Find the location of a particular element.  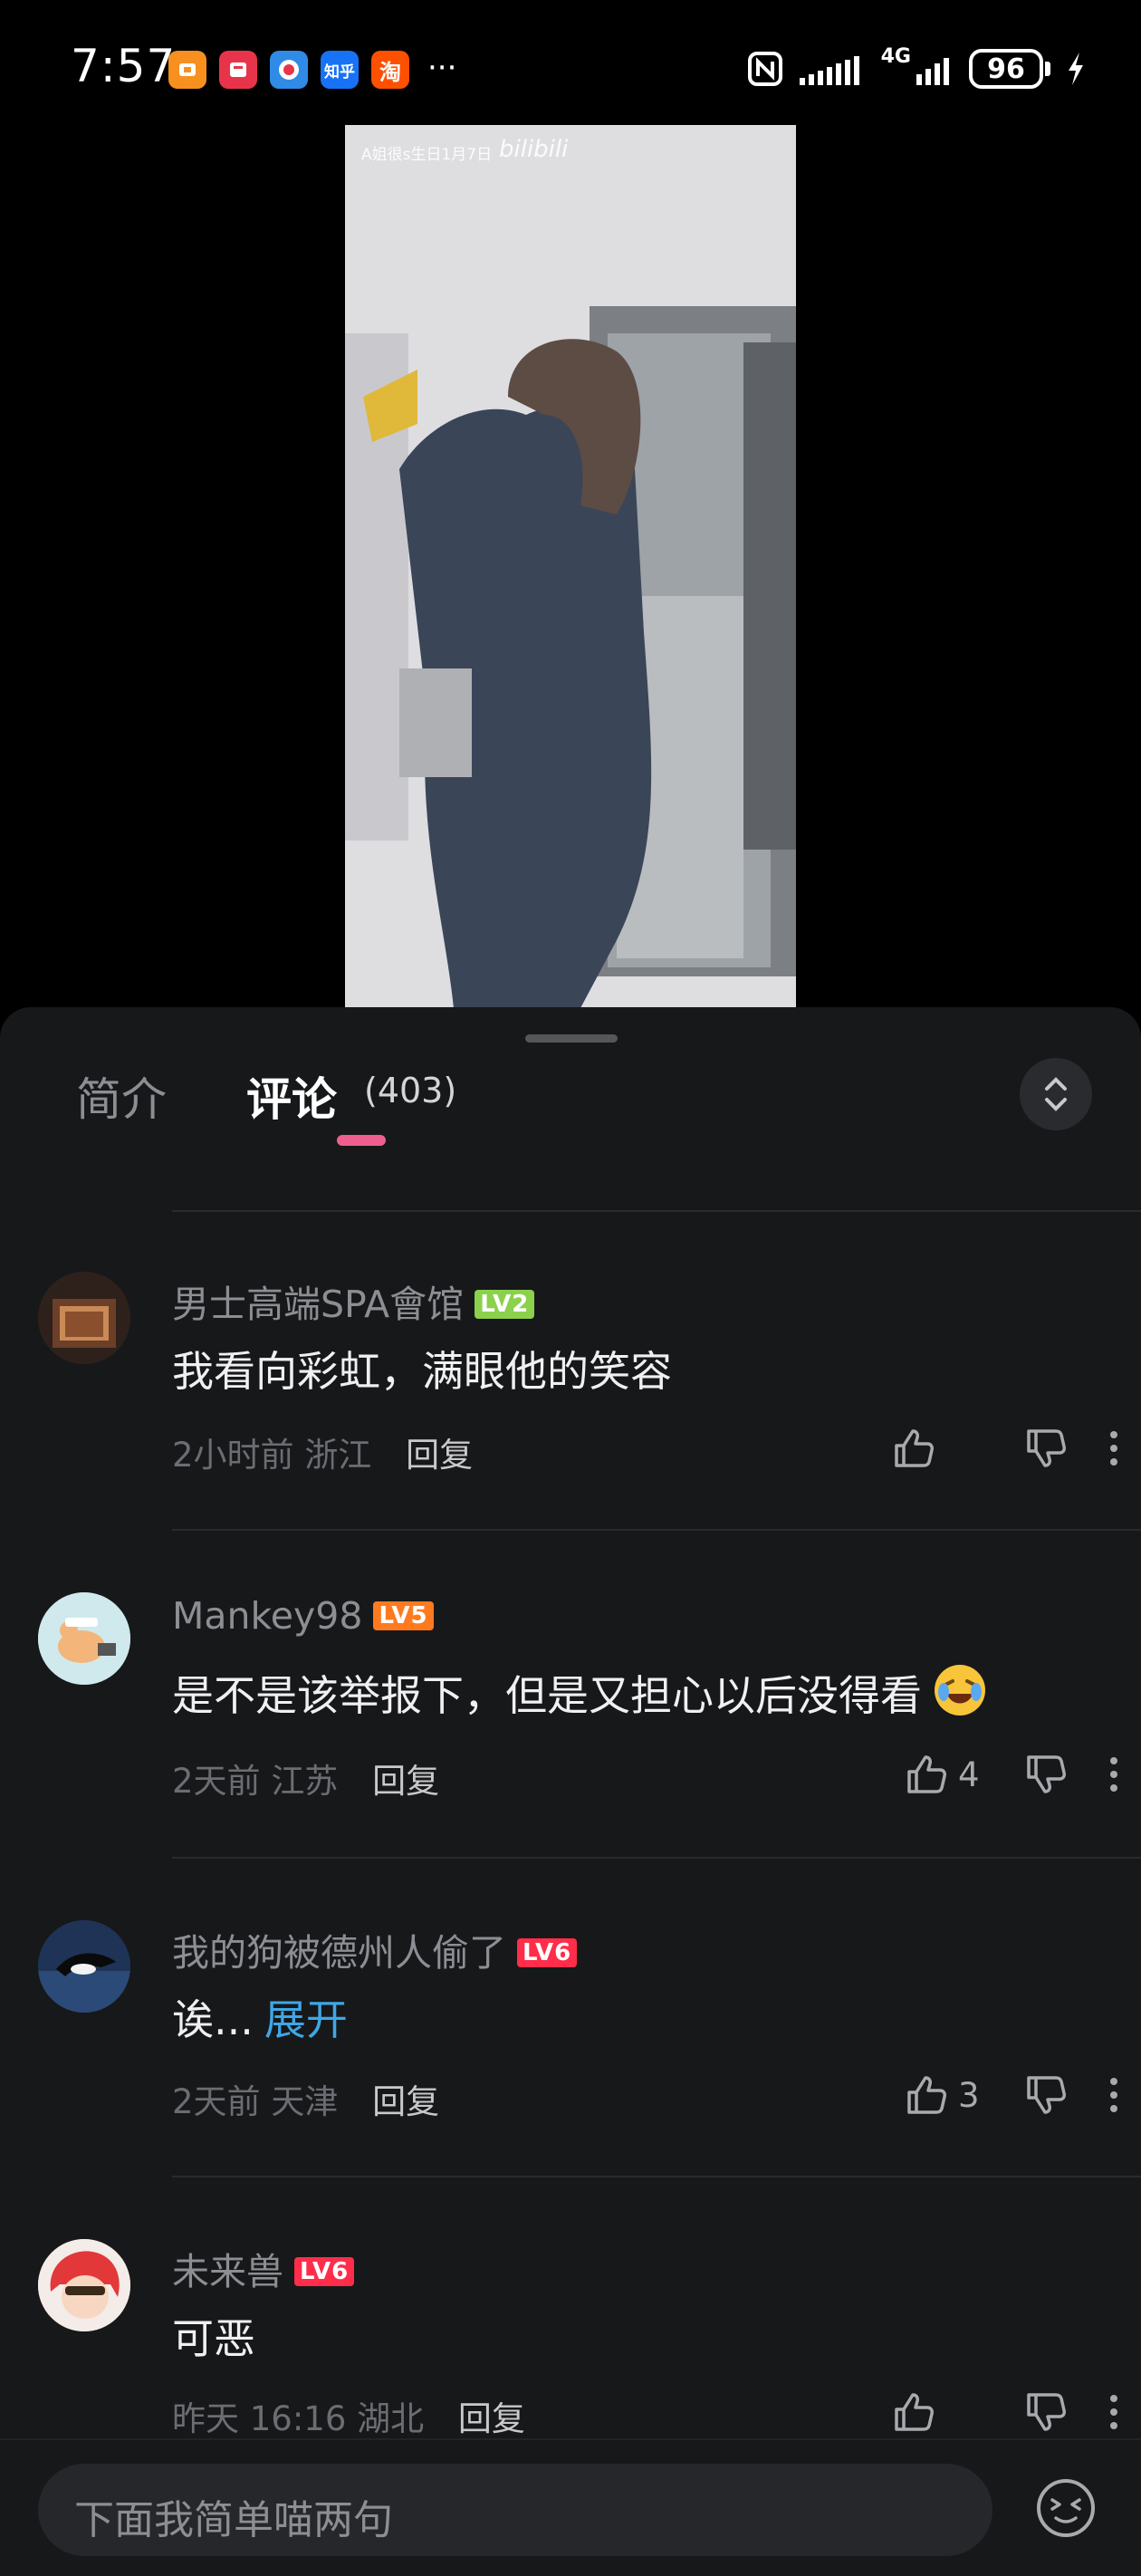

chevron-up-down-icon is located at coordinates (1056, 1094).